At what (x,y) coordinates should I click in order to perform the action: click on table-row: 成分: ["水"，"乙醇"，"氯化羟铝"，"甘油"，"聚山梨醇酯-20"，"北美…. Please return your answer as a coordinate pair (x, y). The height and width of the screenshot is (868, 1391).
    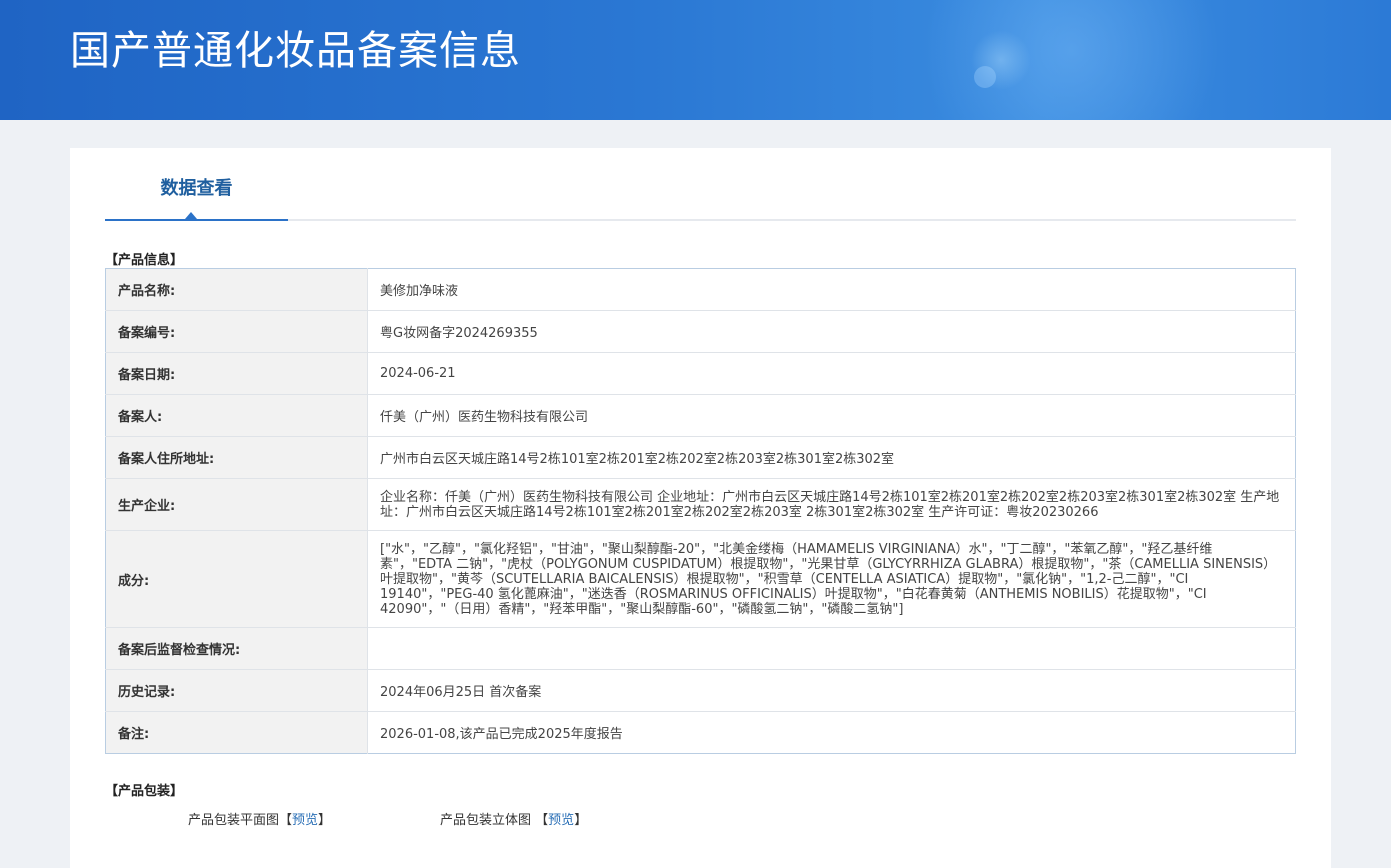
    Looking at the image, I should click on (700, 579).